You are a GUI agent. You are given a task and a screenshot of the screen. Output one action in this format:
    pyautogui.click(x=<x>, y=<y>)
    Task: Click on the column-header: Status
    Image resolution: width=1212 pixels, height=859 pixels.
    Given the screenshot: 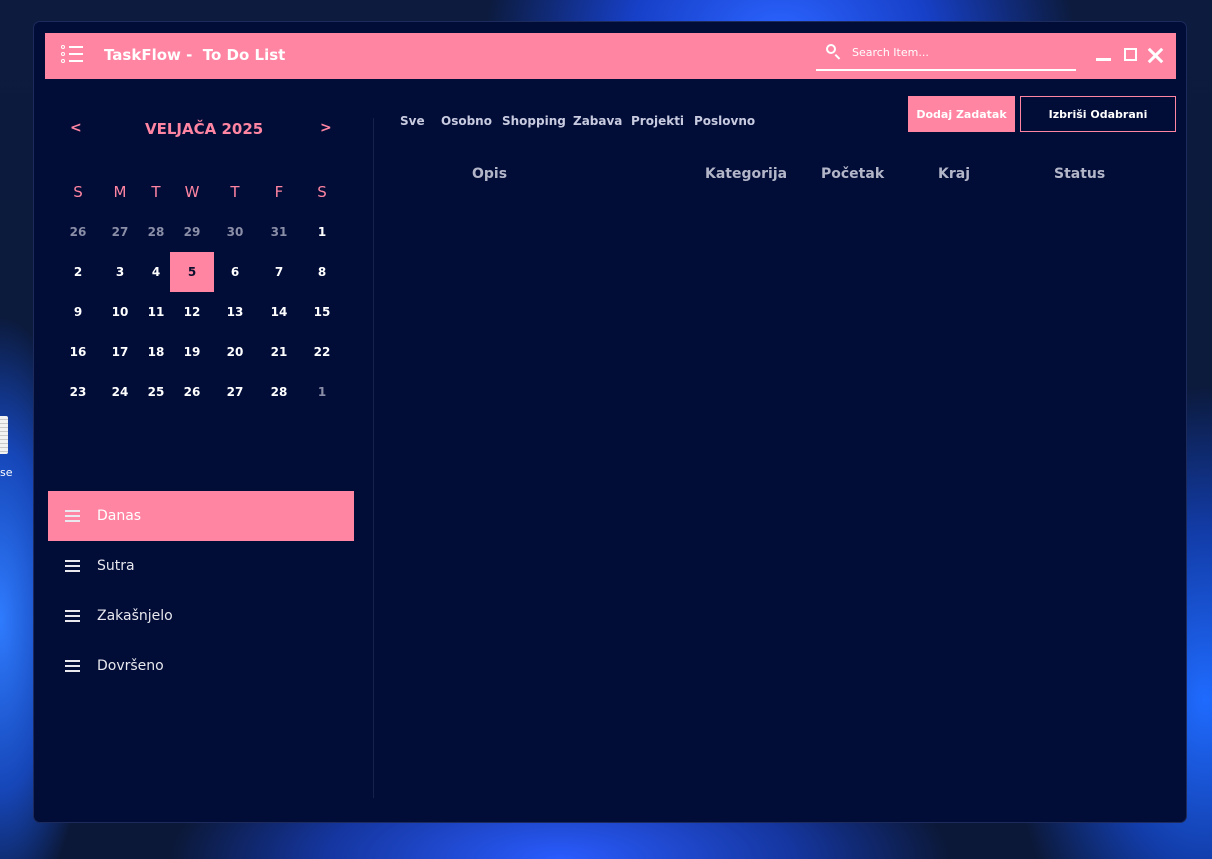 What is the action you would take?
    pyautogui.click(x=1079, y=174)
    